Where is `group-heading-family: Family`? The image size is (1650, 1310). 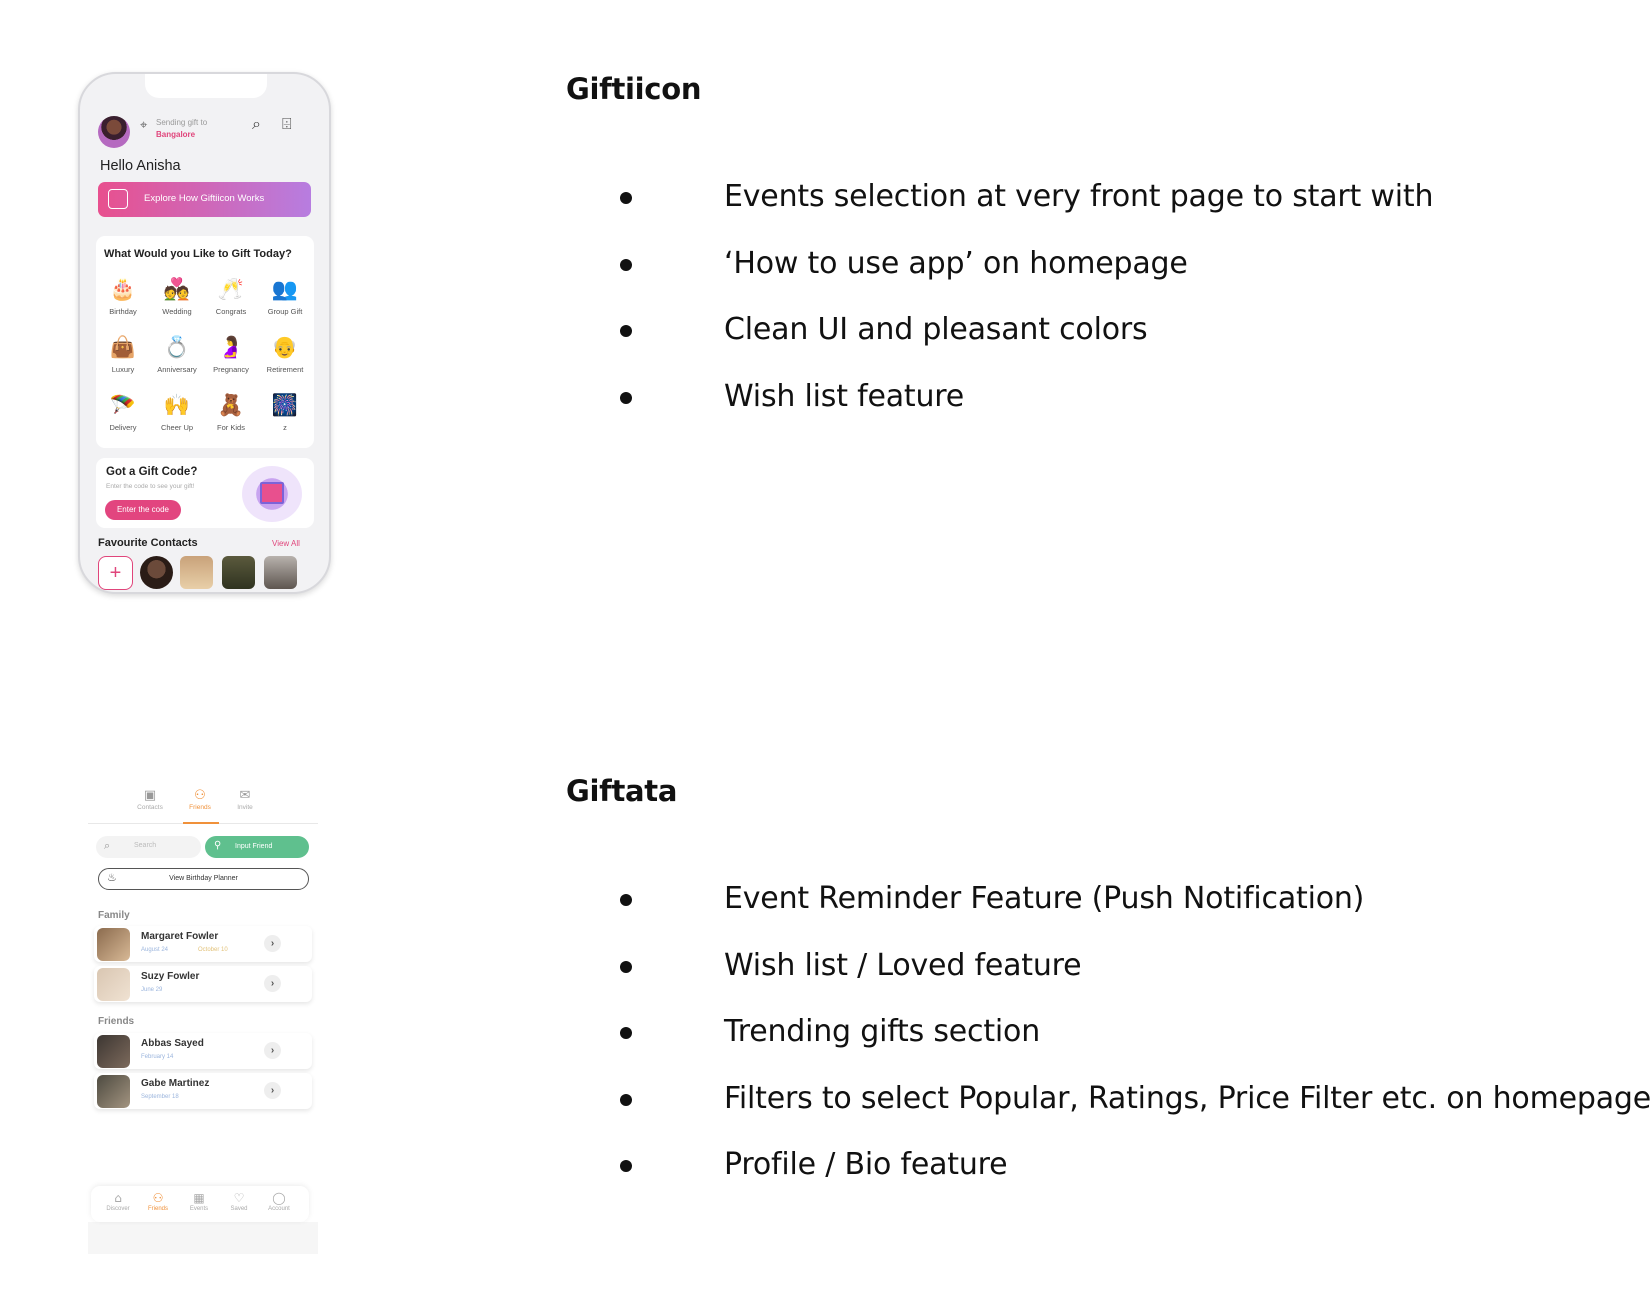 group-heading-family: Family is located at coordinates (114, 915).